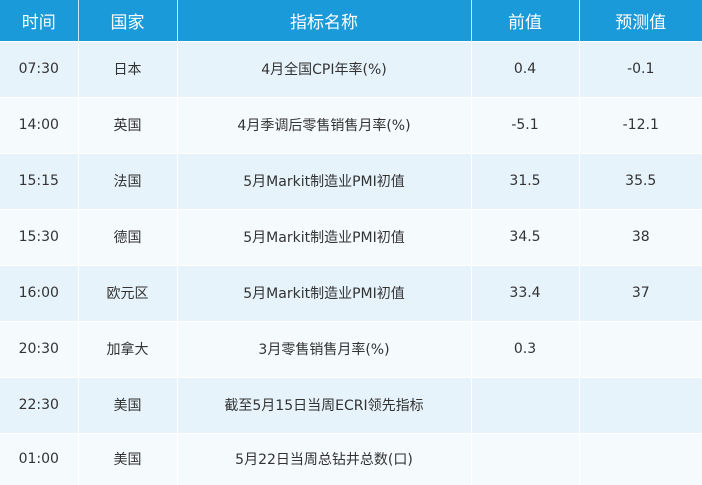  What do you see at coordinates (128, 68) in the screenshot?
I see `cell-country: 日本` at bounding box center [128, 68].